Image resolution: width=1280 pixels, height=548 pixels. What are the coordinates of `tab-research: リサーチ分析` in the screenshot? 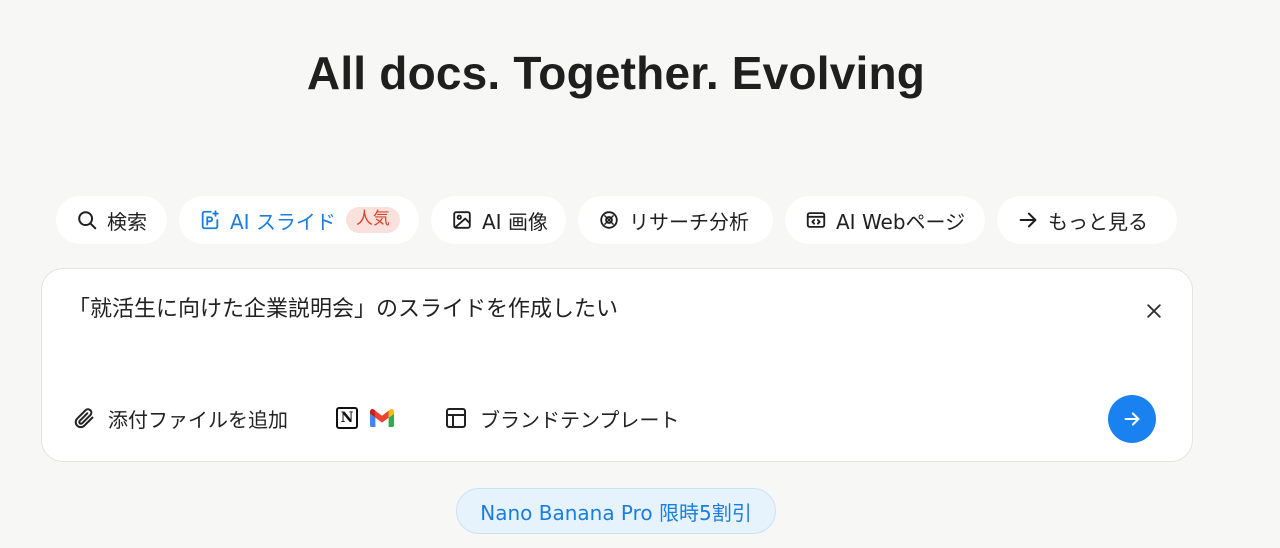 It's located at (675, 220).